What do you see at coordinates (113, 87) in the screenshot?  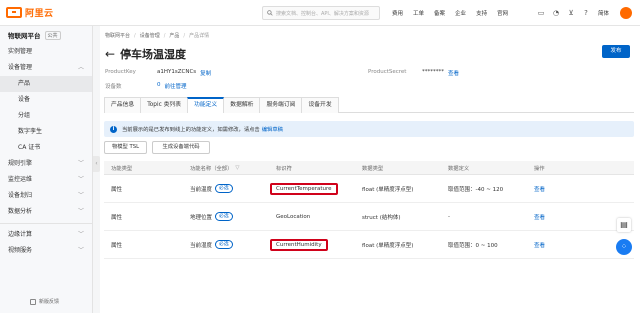 I see `device-count-label: 设备数` at bounding box center [113, 87].